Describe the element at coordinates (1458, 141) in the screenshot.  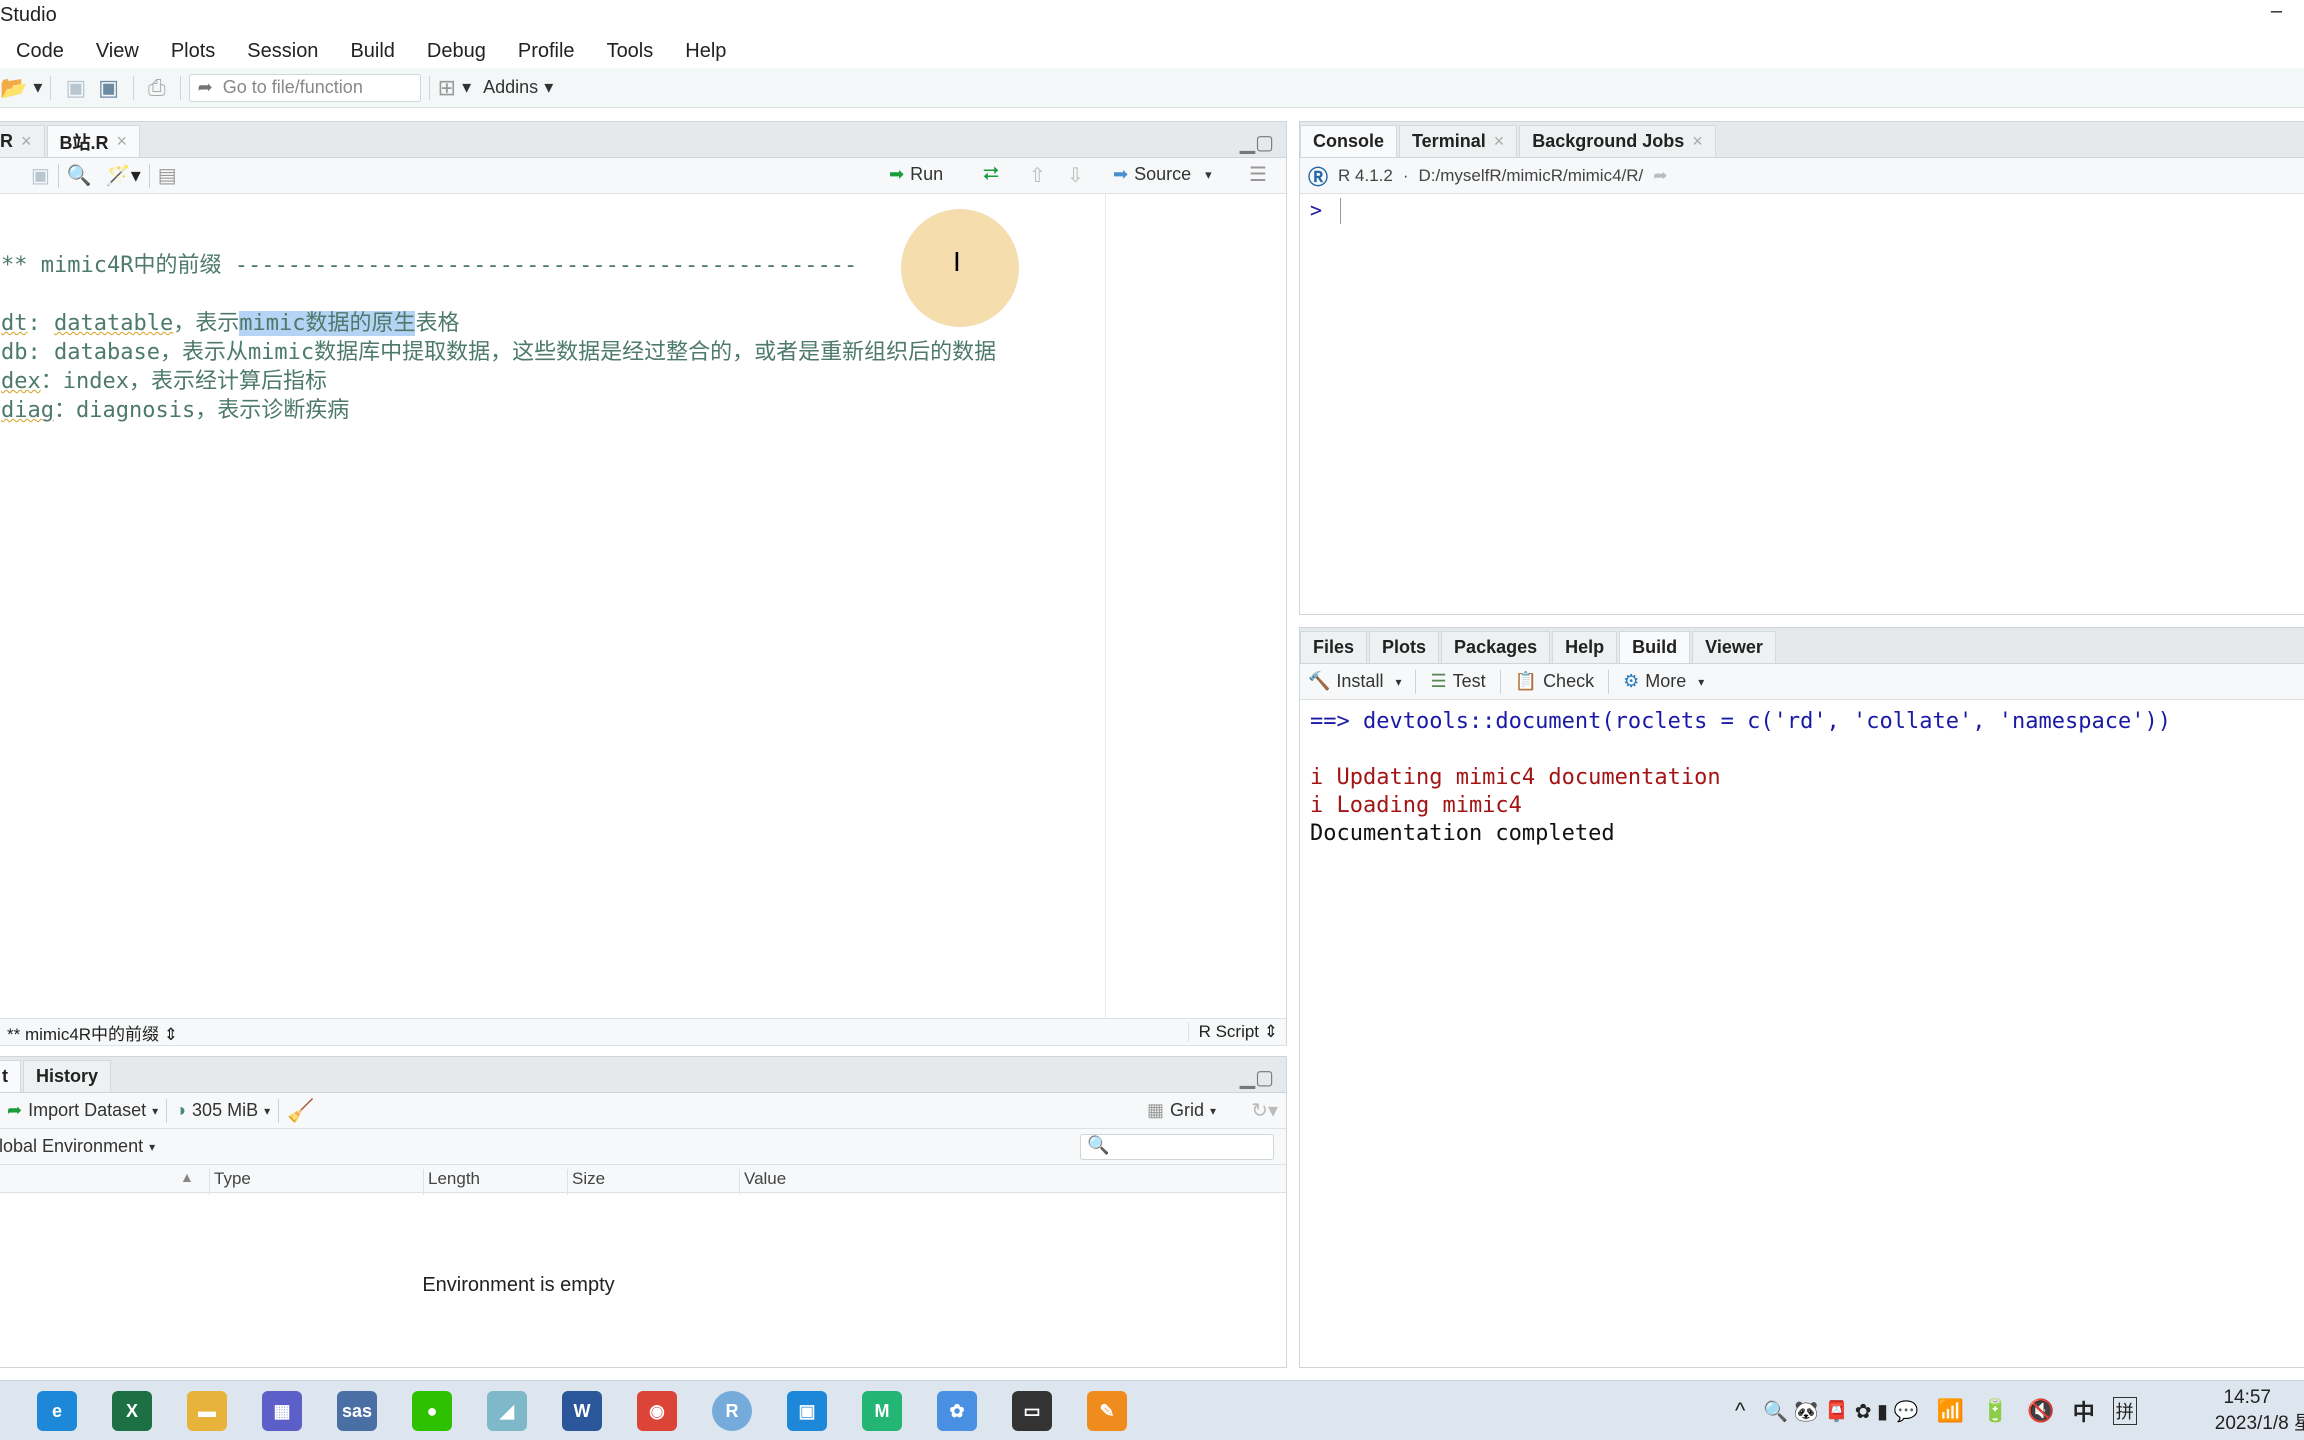
I see `tab-terminal: Terminal ×` at that location.